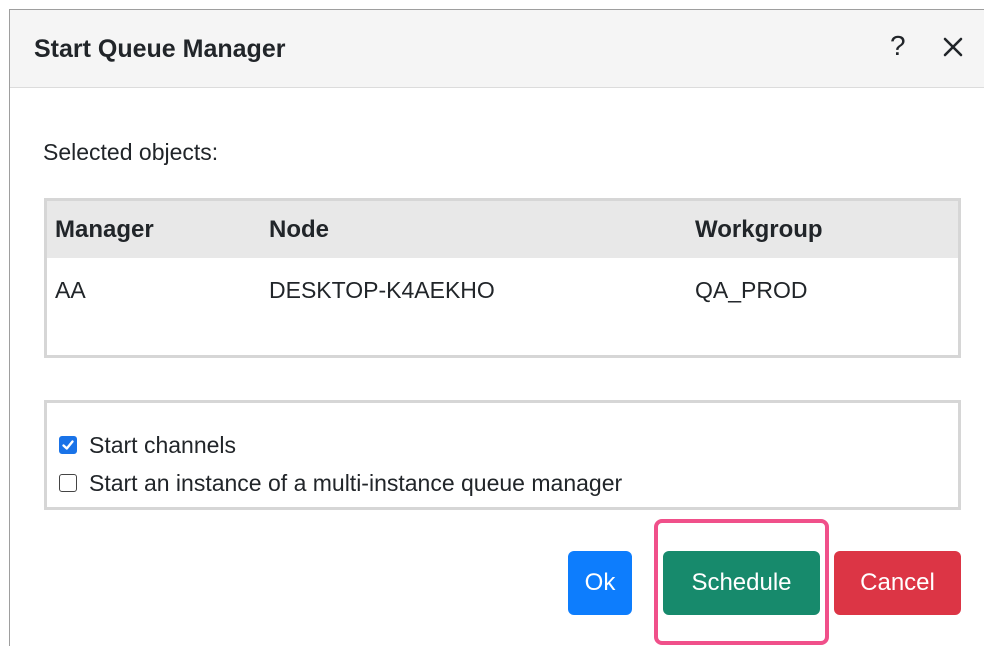 This screenshot has width=984, height=646. What do you see at coordinates (68, 483) in the screenshot?
I see `multi-instance-checkbox` at bounding box center [68, 483].